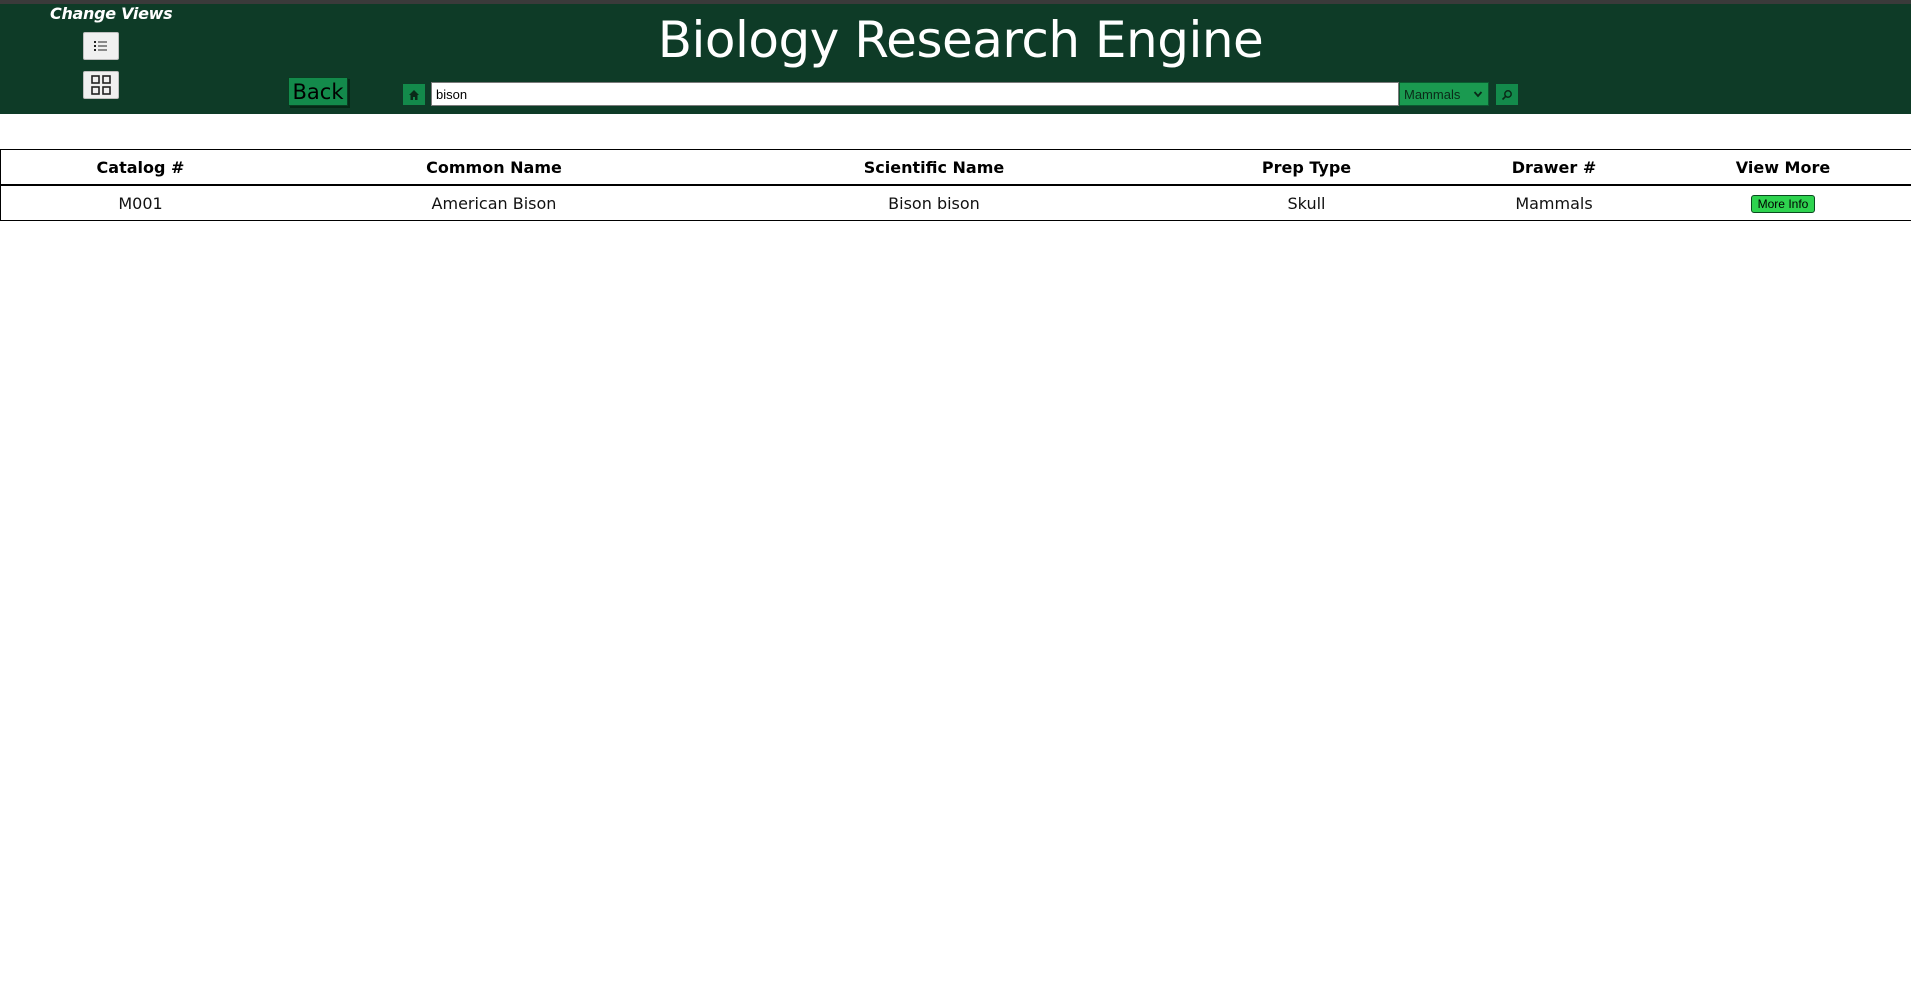  I want to click on cell-prep-type: Skull, so click(1306, 203).